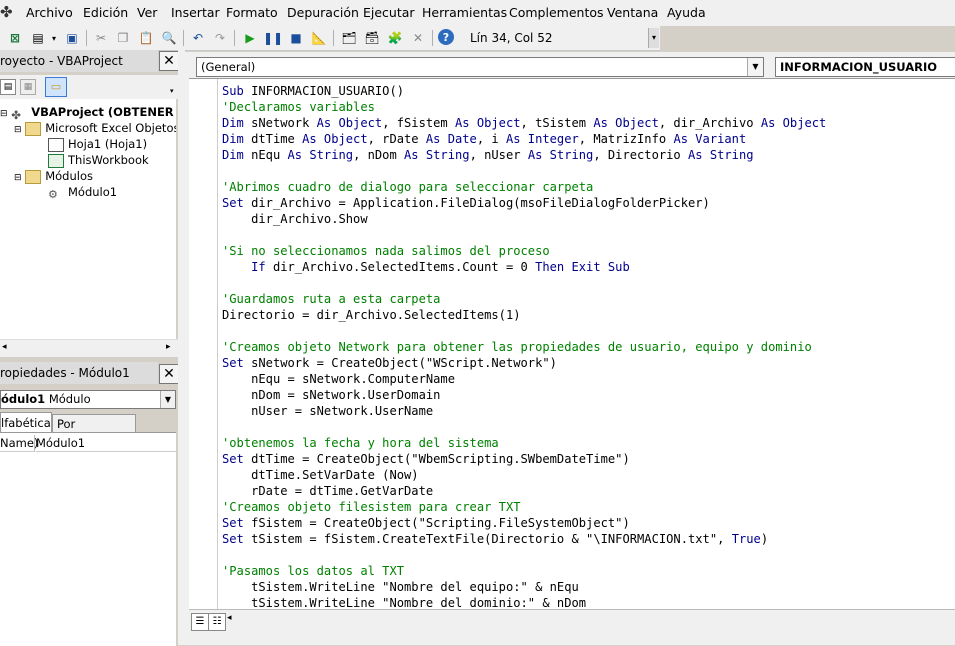 The width and height of the screenshot is (955, 646). I want to click on toolbox-icon: ✕, so click(418, 38).